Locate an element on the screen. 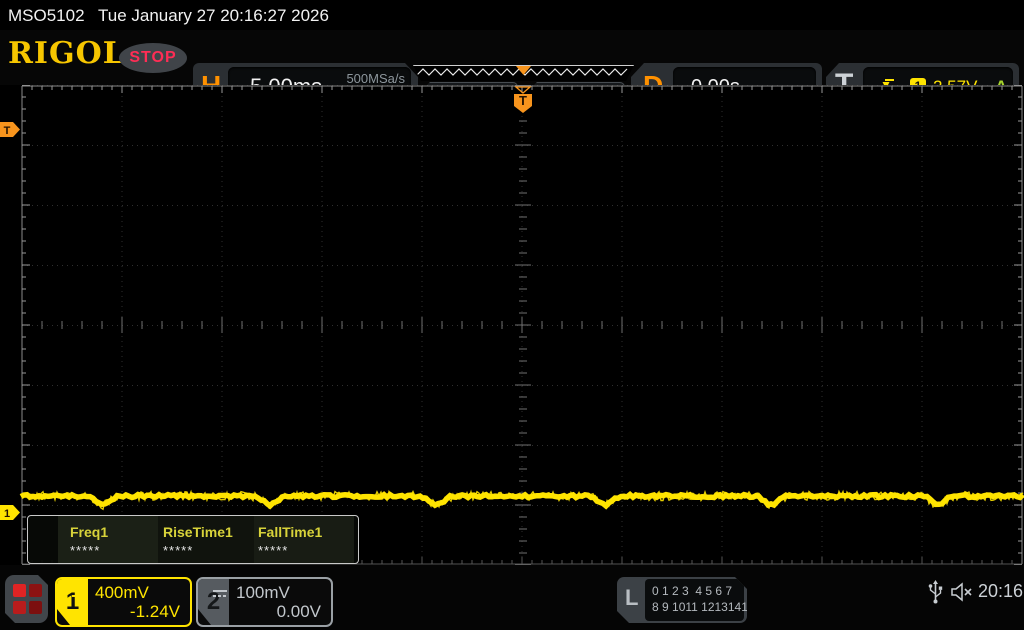 Image resolution: width=1024 pixels, height=630 pixels. logic-channels-status: L 0 1 2 3 4 5 6 7 8 9 1011 12131415 is located at coordinates (682, 600).